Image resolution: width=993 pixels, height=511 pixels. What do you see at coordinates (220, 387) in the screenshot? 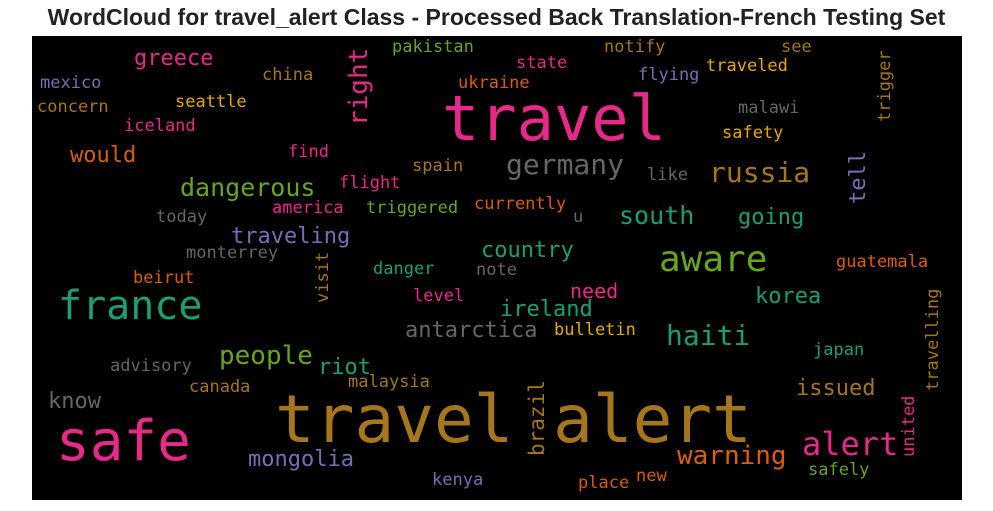
I see `word-canada: canada` at bounding box center [220, 387].